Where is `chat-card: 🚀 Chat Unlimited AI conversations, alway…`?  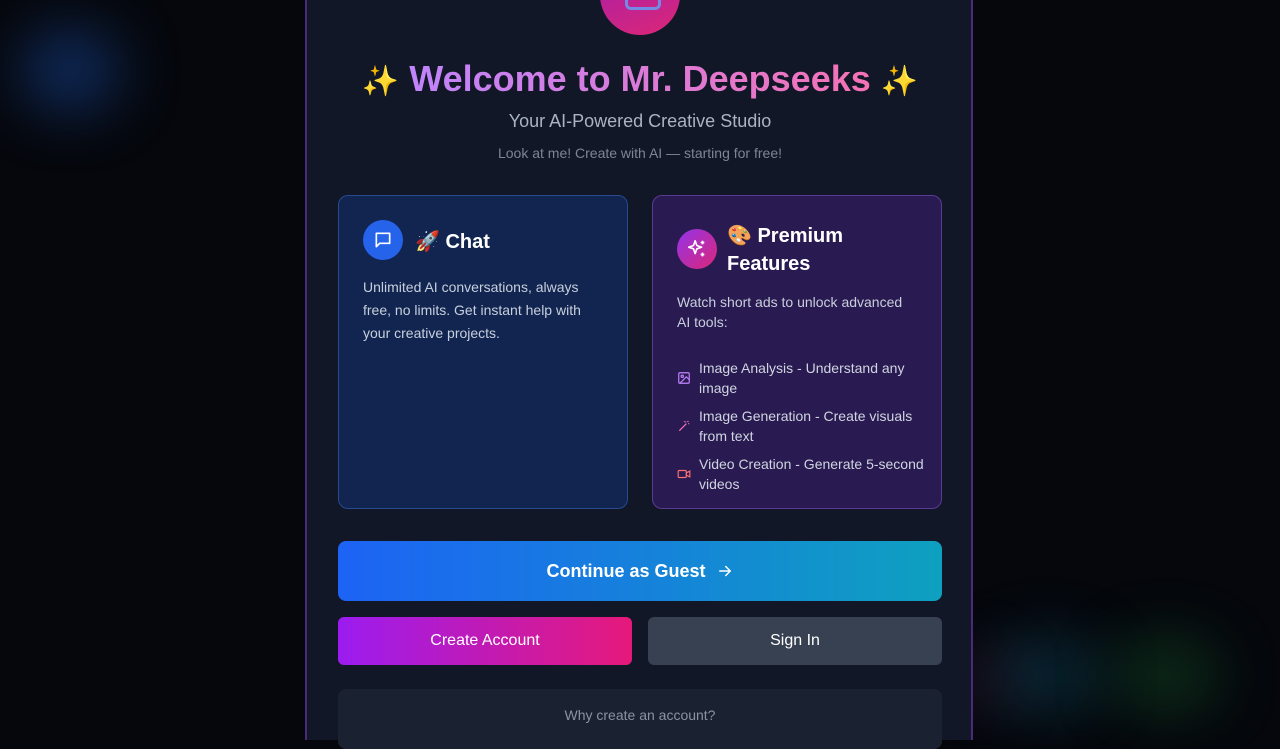 chat-card: 🚀 Chat Unlimited AI conversations, alway… is located at coordinates (483, 352).